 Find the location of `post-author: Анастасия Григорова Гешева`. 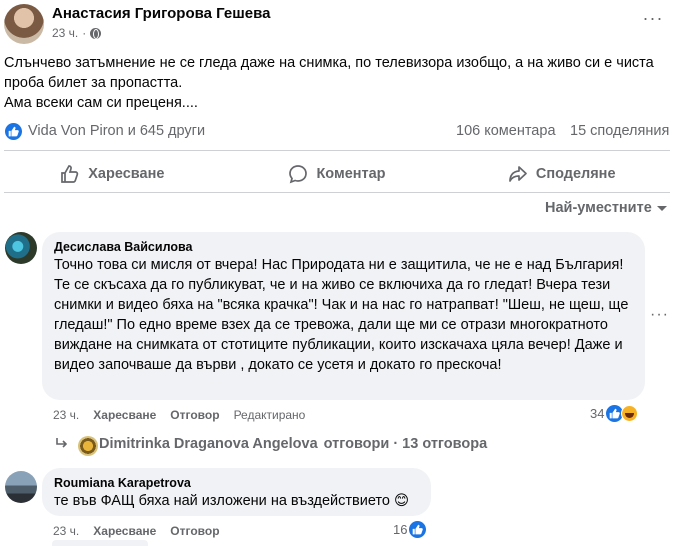

post-author: Анастасия Григорова Гешева is located at coordinates (161, 13).